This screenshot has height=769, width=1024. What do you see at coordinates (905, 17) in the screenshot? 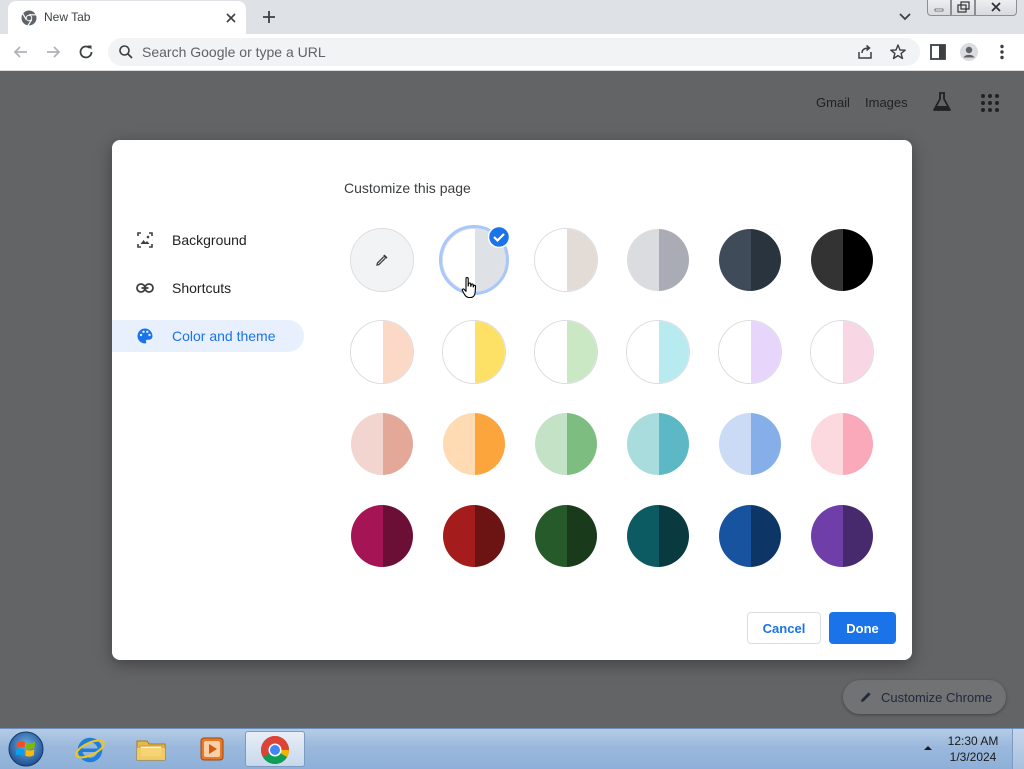
I see `chevron-down-icon` at bounding box center [905, 17].